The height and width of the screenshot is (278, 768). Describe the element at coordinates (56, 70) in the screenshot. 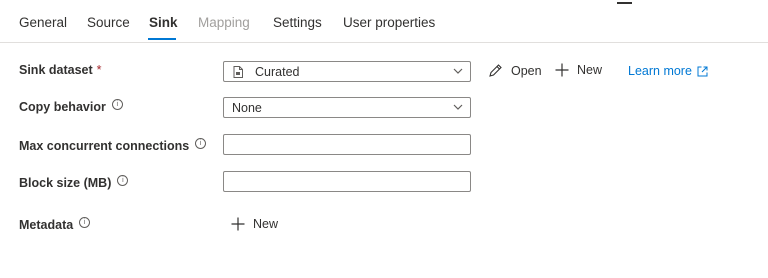

I see `sink-dataset-label-text: Sink dataset` at that location.